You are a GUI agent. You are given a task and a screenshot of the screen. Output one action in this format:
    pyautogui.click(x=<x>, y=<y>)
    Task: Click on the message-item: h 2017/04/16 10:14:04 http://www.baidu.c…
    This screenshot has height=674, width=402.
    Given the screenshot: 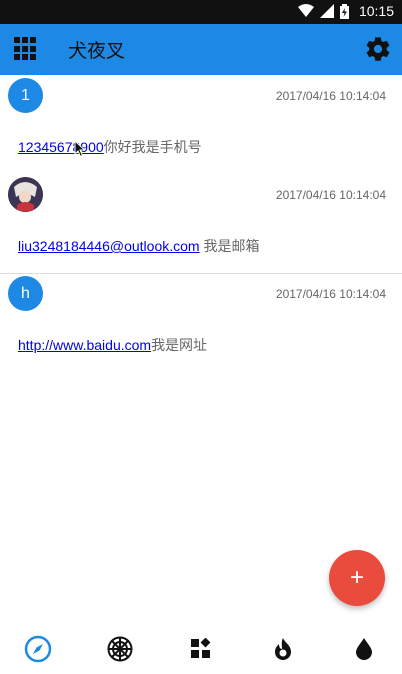 What is the action you would take?
    pyautogui.click(x=201, y=324)
    